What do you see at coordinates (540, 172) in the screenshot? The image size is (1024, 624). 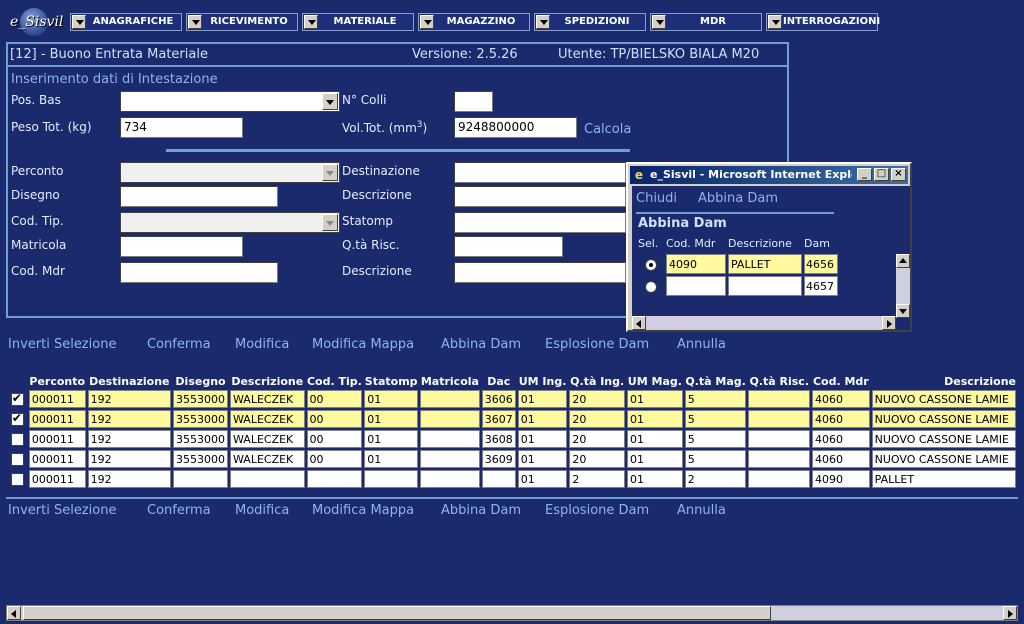 I see `destinazione-input` at bounding box center [540, 172].